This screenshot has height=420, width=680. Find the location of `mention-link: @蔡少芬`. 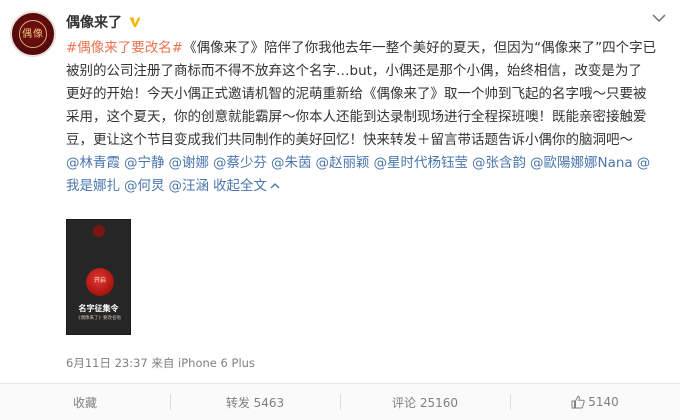

mention-link: @蔡少芬 is located at coordinates (240, 163).